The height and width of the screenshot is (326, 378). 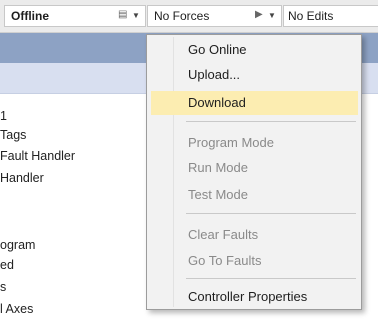 I want to click on tree-item: ed, so click(x=7, y=265).